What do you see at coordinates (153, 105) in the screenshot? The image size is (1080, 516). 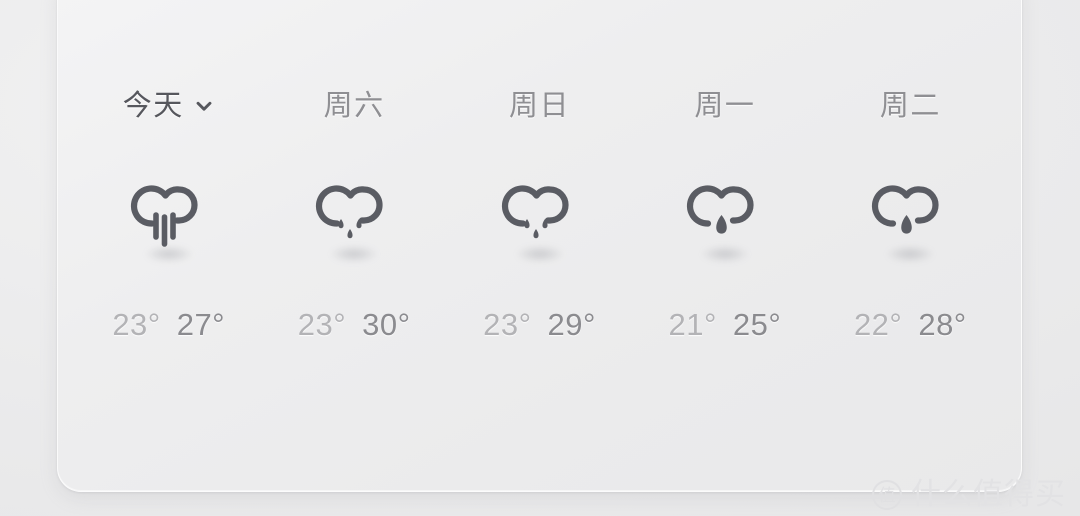 I see `day-label: 今天` at bounding box center [153, 105].